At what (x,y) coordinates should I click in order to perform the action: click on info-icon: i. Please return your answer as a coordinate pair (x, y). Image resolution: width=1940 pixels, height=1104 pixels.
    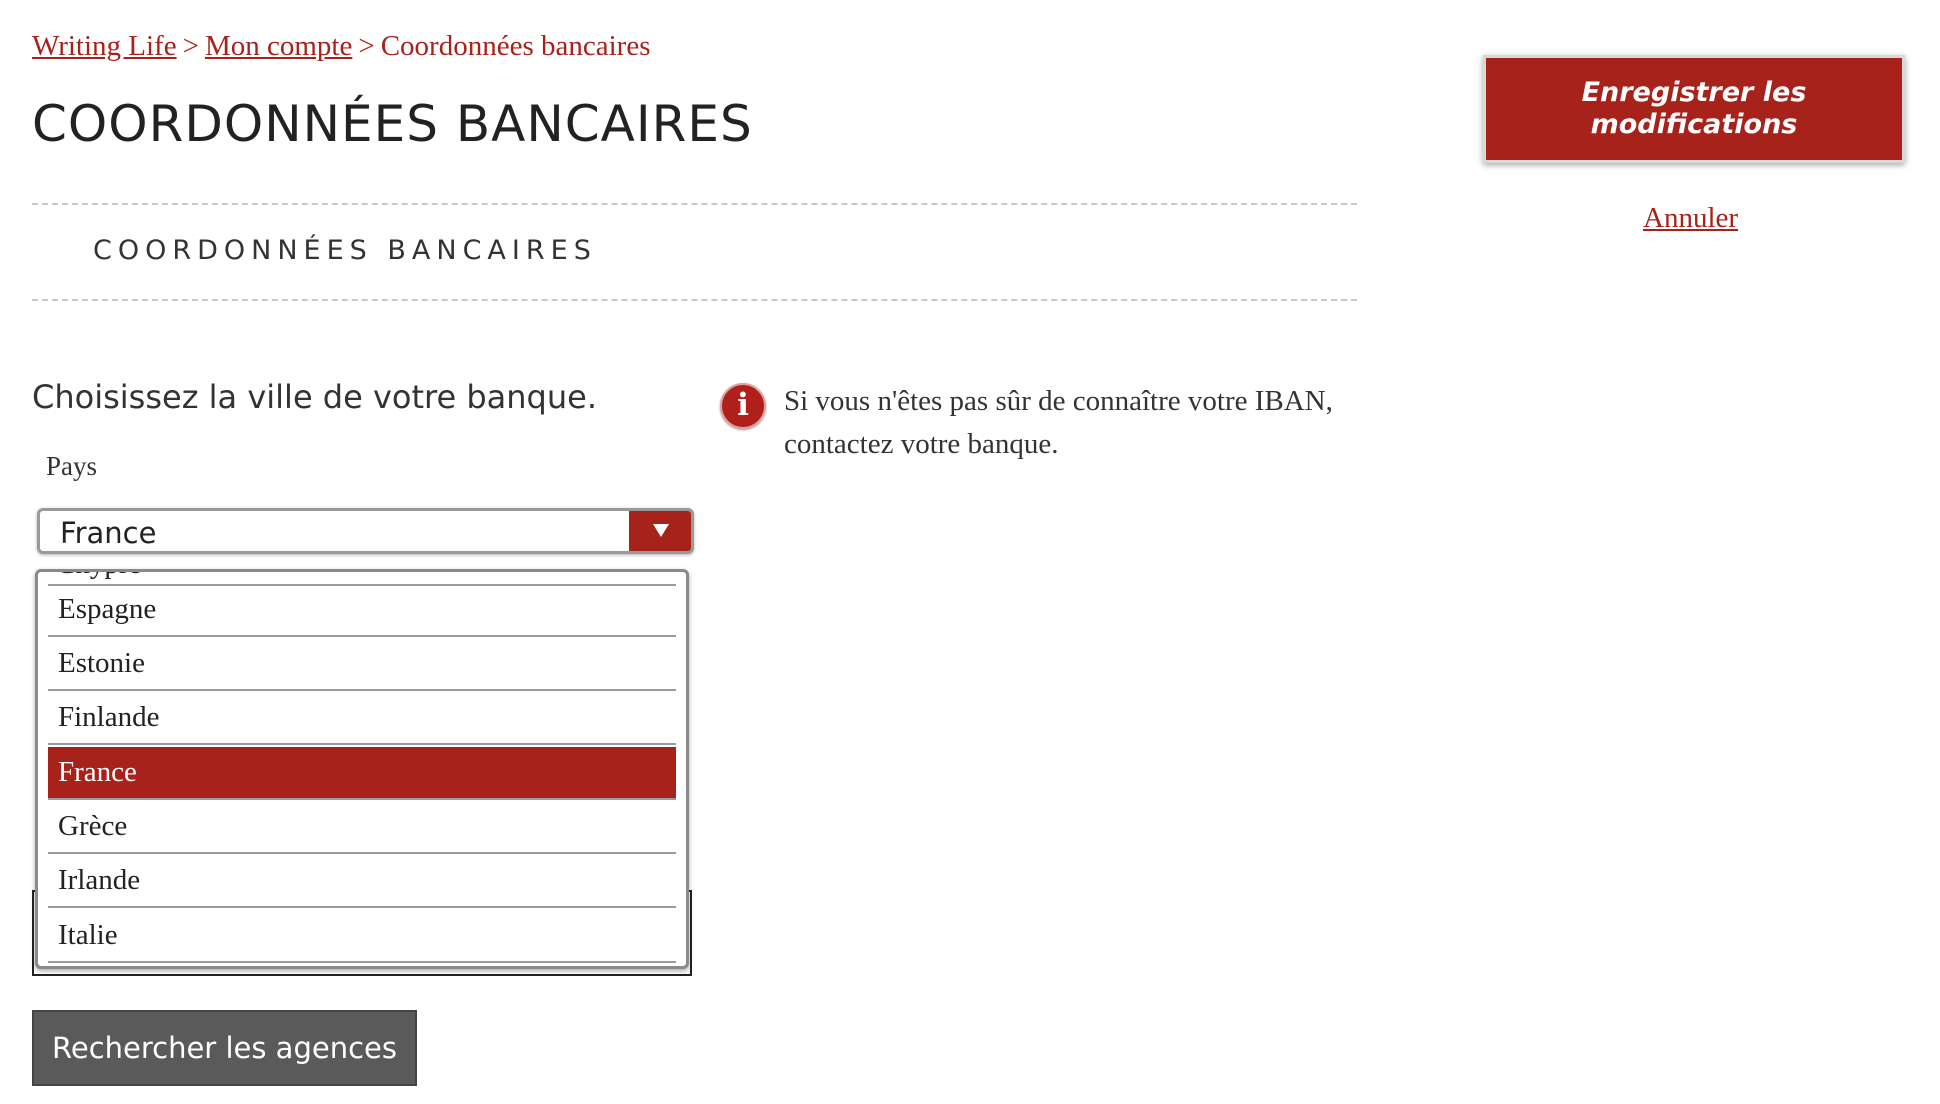
    Looking at the image, I should click on (743, 406).